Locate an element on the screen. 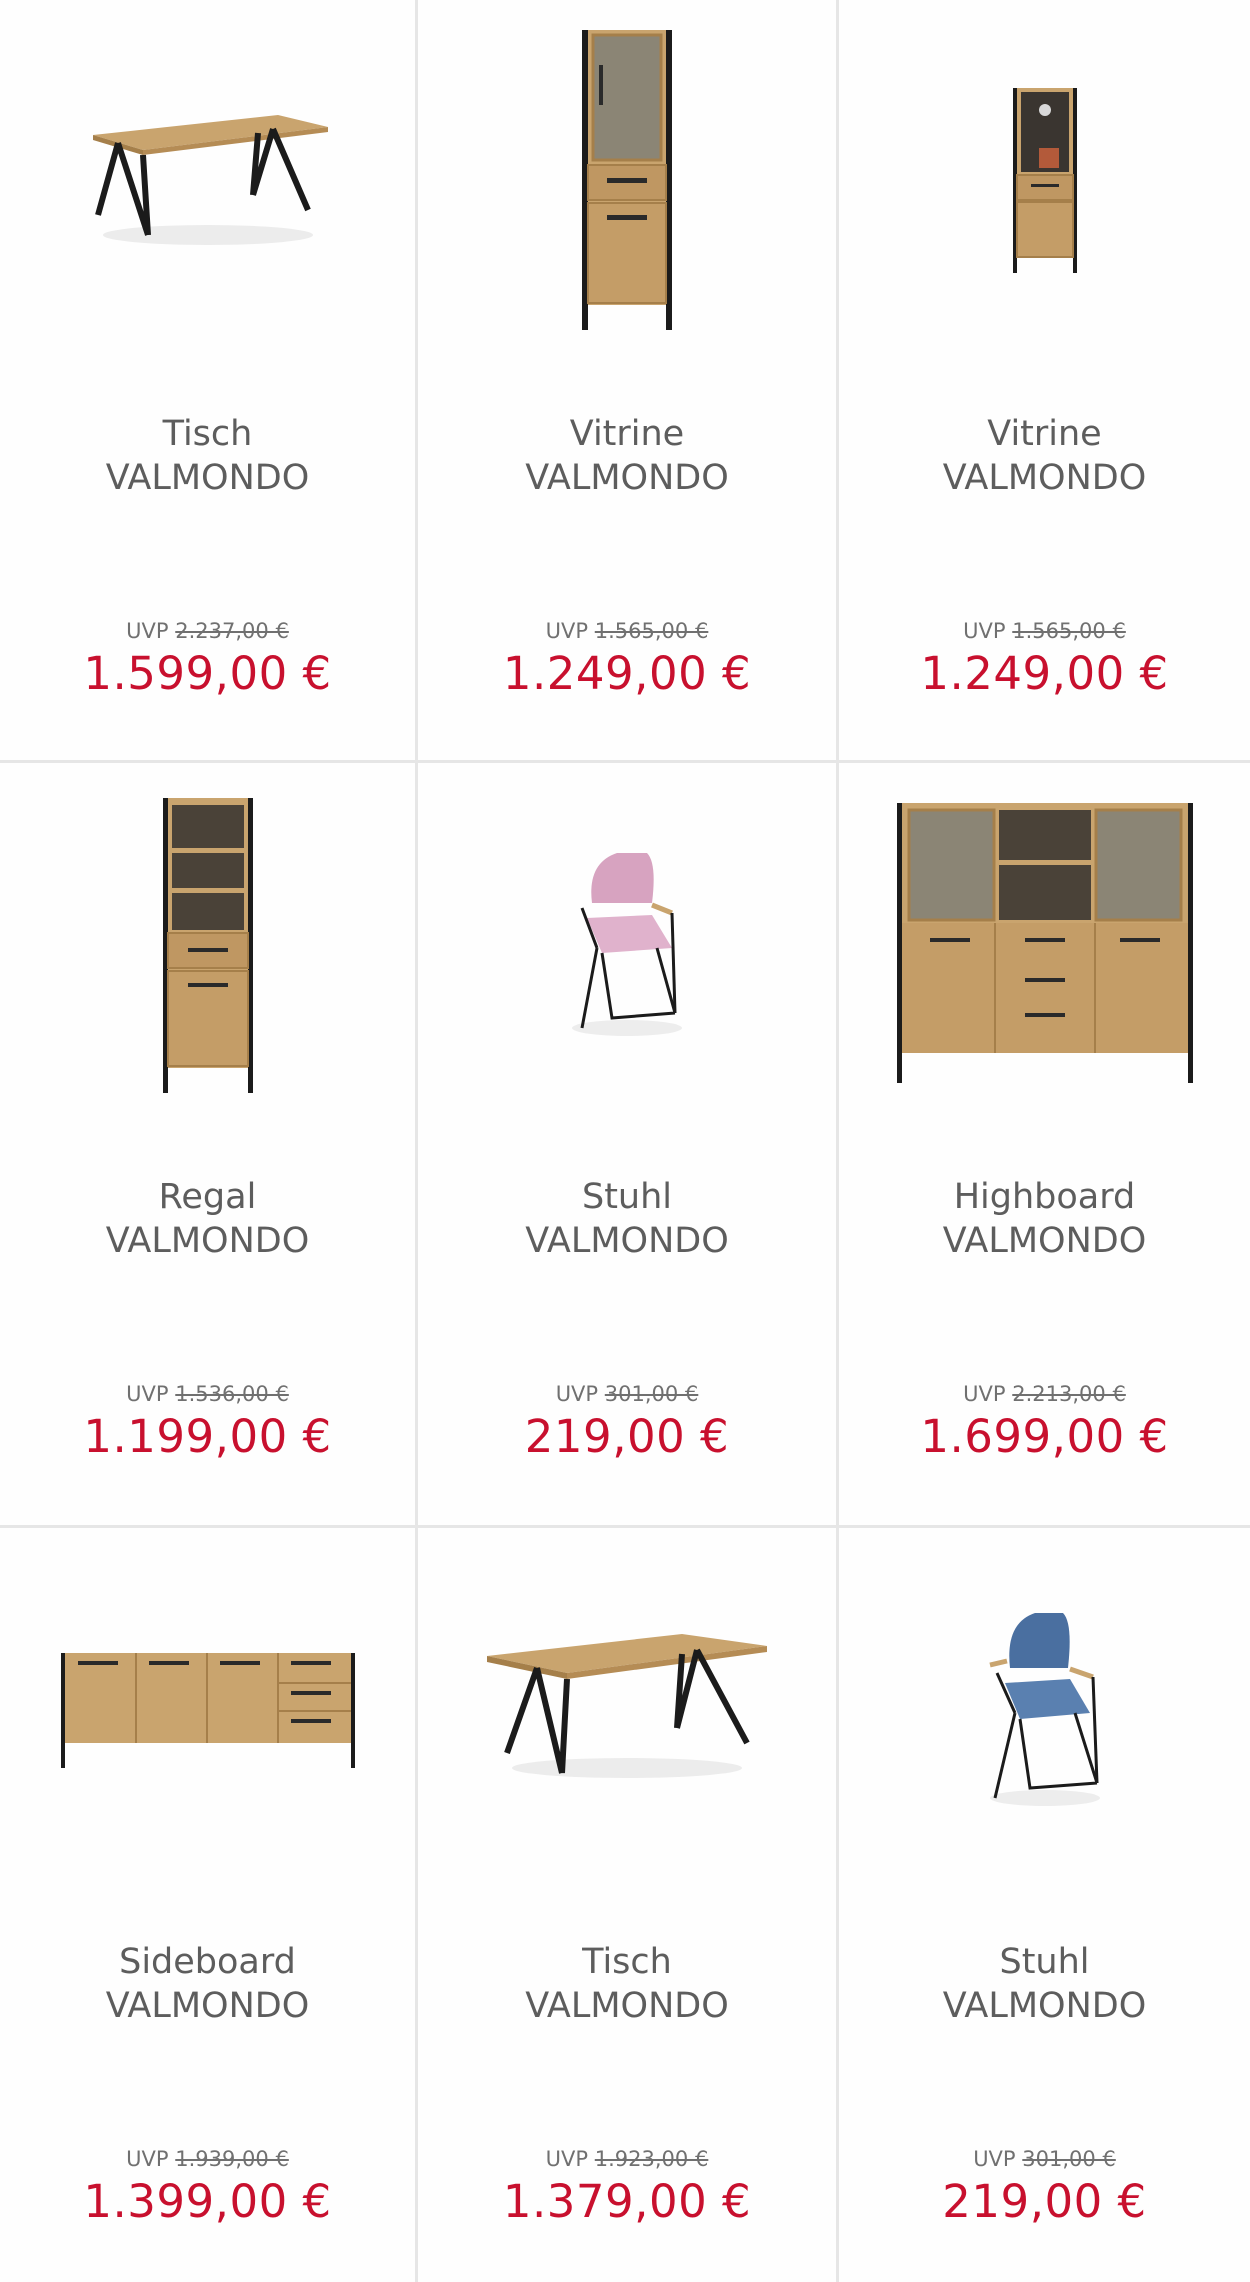  product-title: Highboard VALMONDO is located at coordinates (1044, 1219).